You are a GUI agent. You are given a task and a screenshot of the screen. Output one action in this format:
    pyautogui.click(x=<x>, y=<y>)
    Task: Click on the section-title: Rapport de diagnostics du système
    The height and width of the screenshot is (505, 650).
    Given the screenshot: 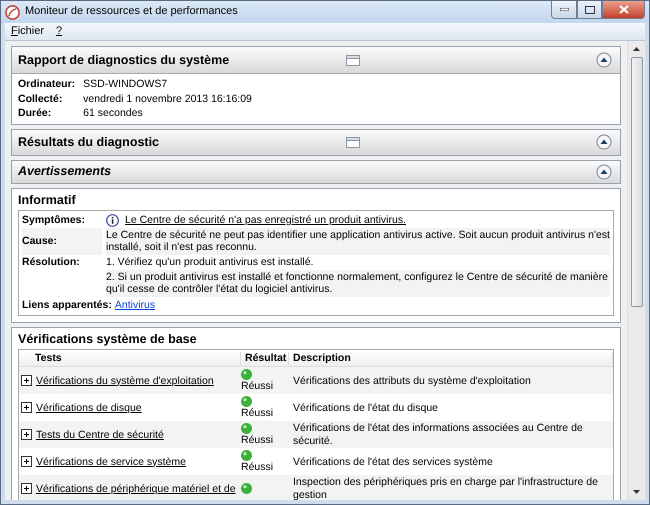 What is the action you would take?
    pyautogui.click(x=124, y=60)
    